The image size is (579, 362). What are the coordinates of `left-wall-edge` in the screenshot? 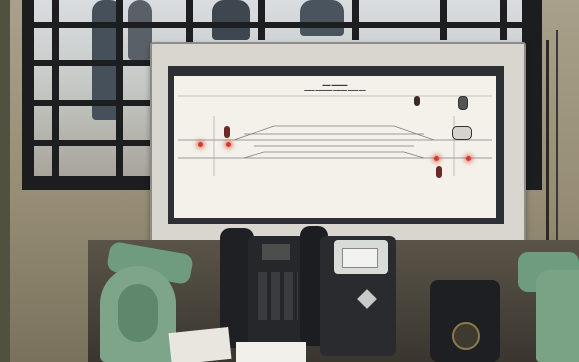 It's located at (5, 181).